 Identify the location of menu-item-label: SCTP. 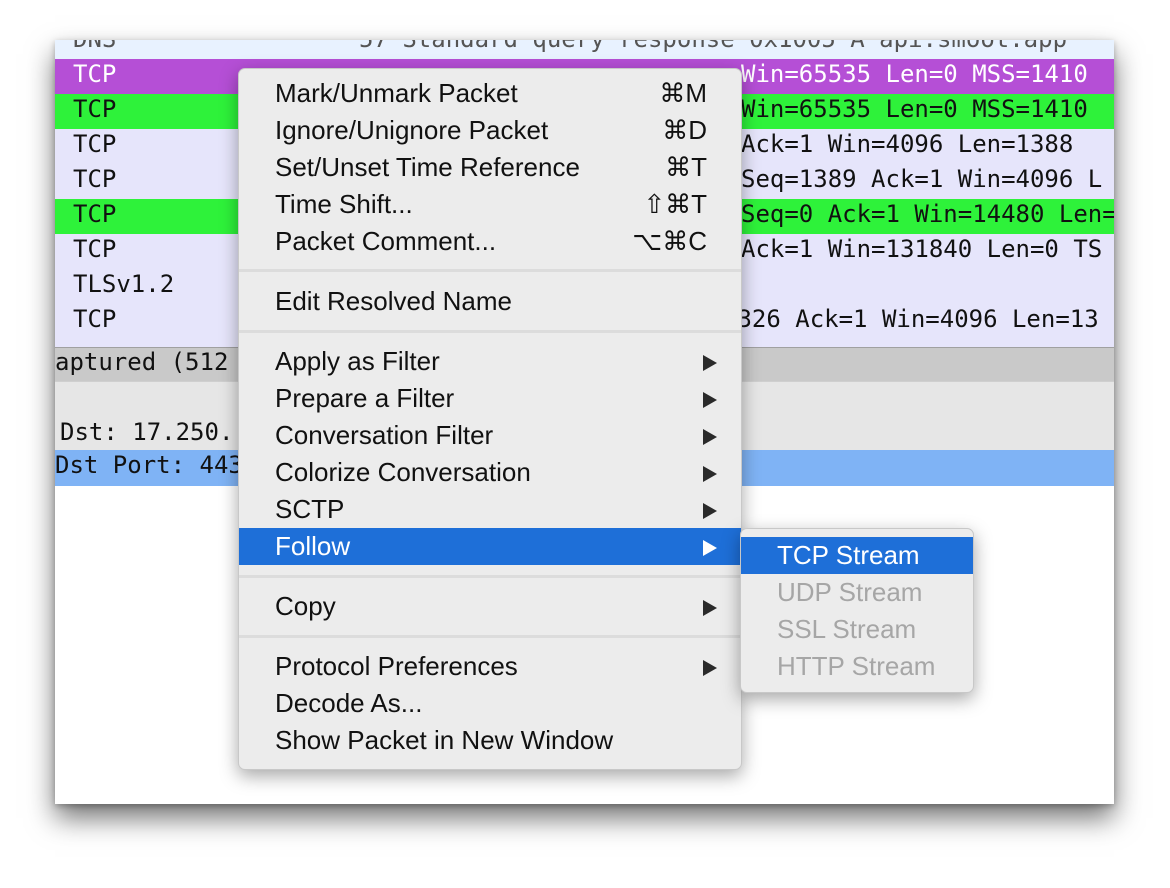
(310, 509).